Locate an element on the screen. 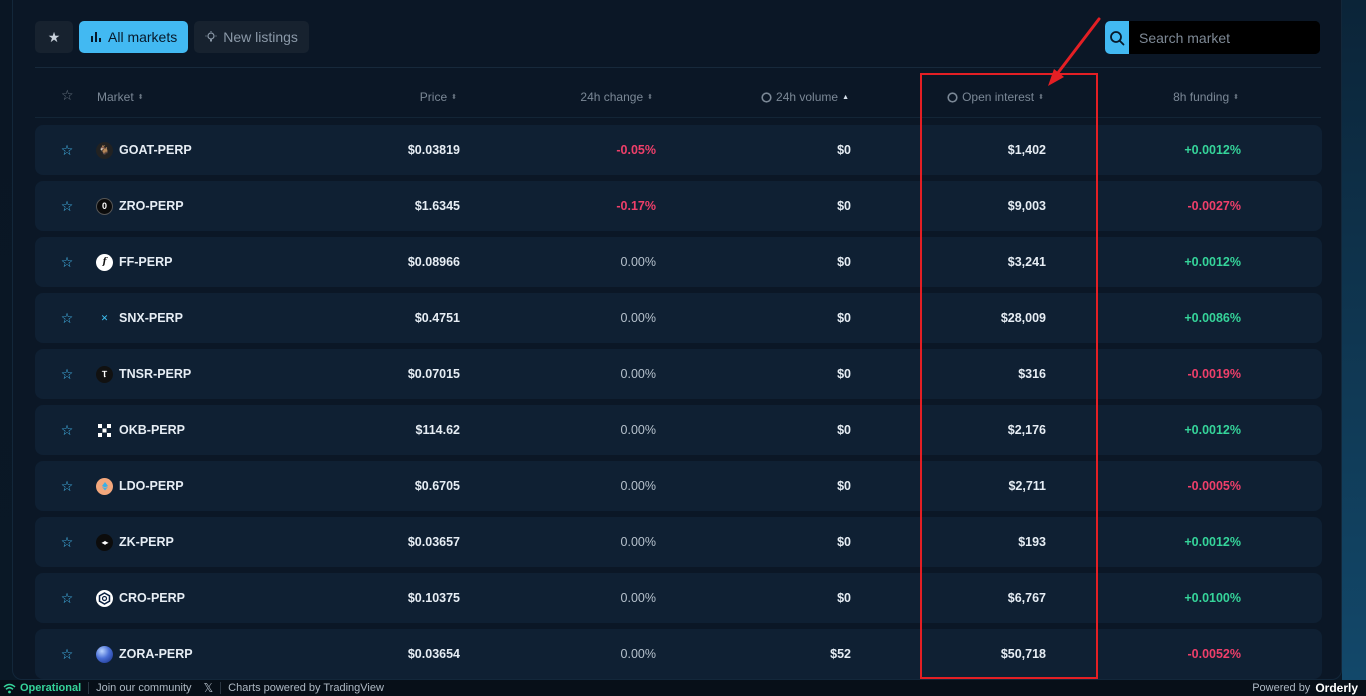 This screenshot has width=1366, height=696. 8h-funding: +0.0100% is located at coordinates (1212, 598).